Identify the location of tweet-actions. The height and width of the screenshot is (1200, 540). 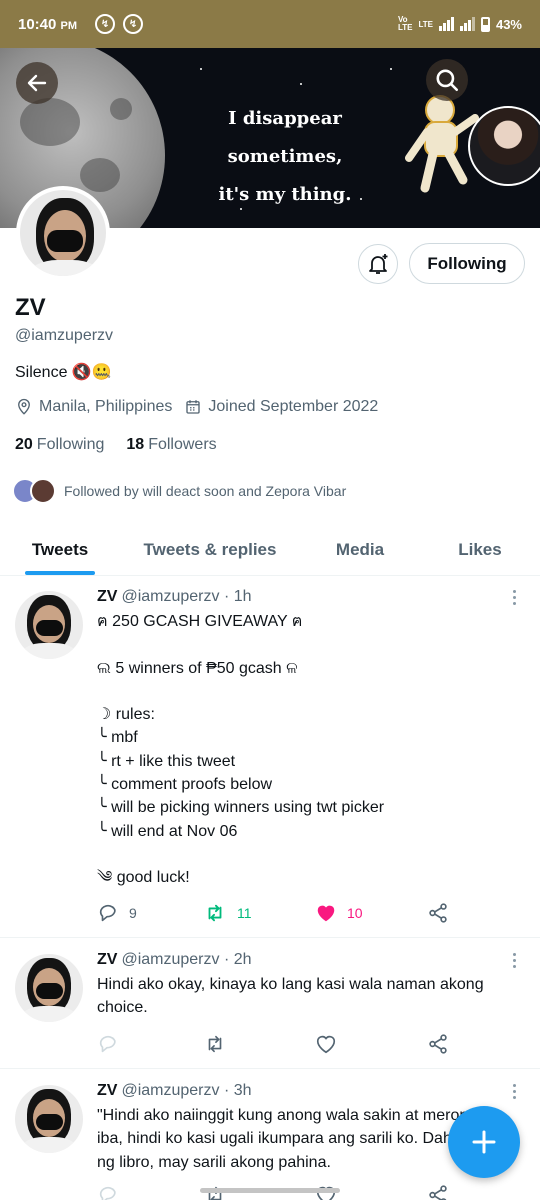
(277, 1044).